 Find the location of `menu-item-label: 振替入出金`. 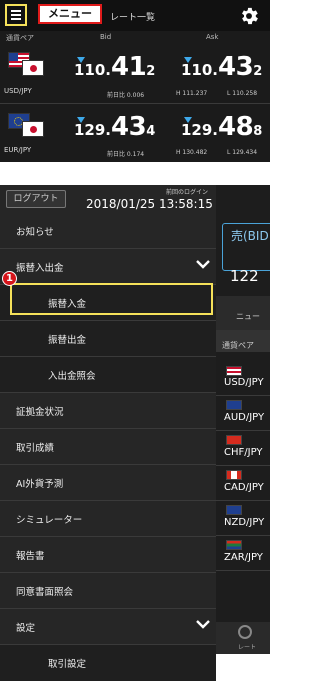

menu-item-label: 振替入出金 is located at coordinates (40, 268).